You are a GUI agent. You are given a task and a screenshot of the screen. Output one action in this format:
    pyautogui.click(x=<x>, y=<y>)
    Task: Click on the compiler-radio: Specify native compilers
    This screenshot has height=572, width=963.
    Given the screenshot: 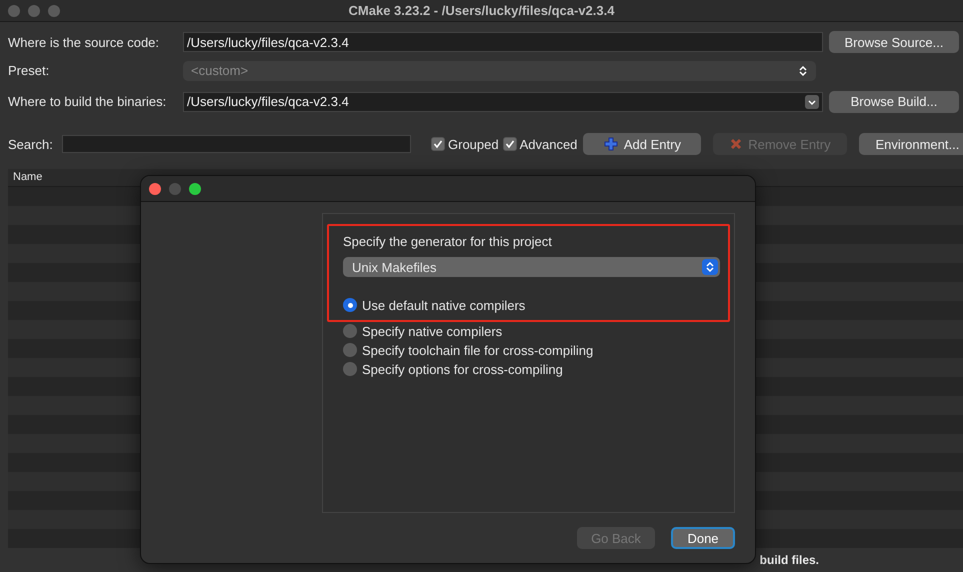 What is the action you would take?
    pyautogui.click(x=536, y=331)
    